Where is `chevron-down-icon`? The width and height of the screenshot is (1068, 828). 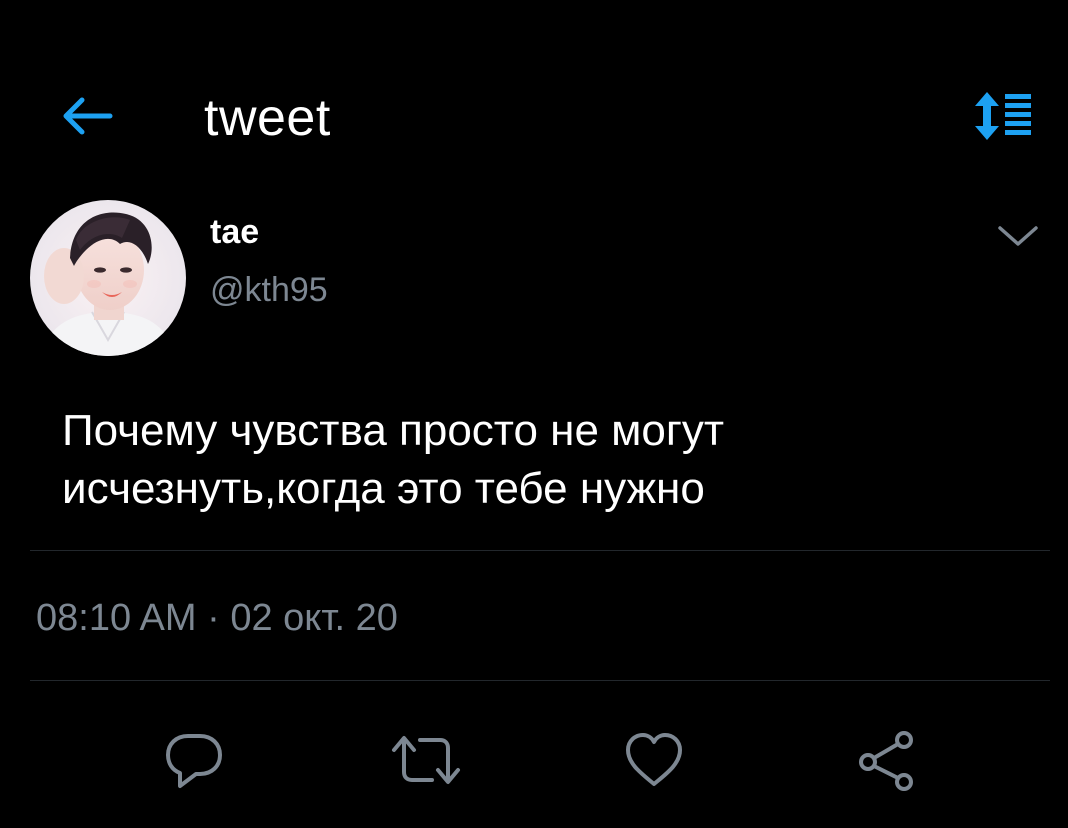
chevron-down-icon is located at coordinates (1018, 236).